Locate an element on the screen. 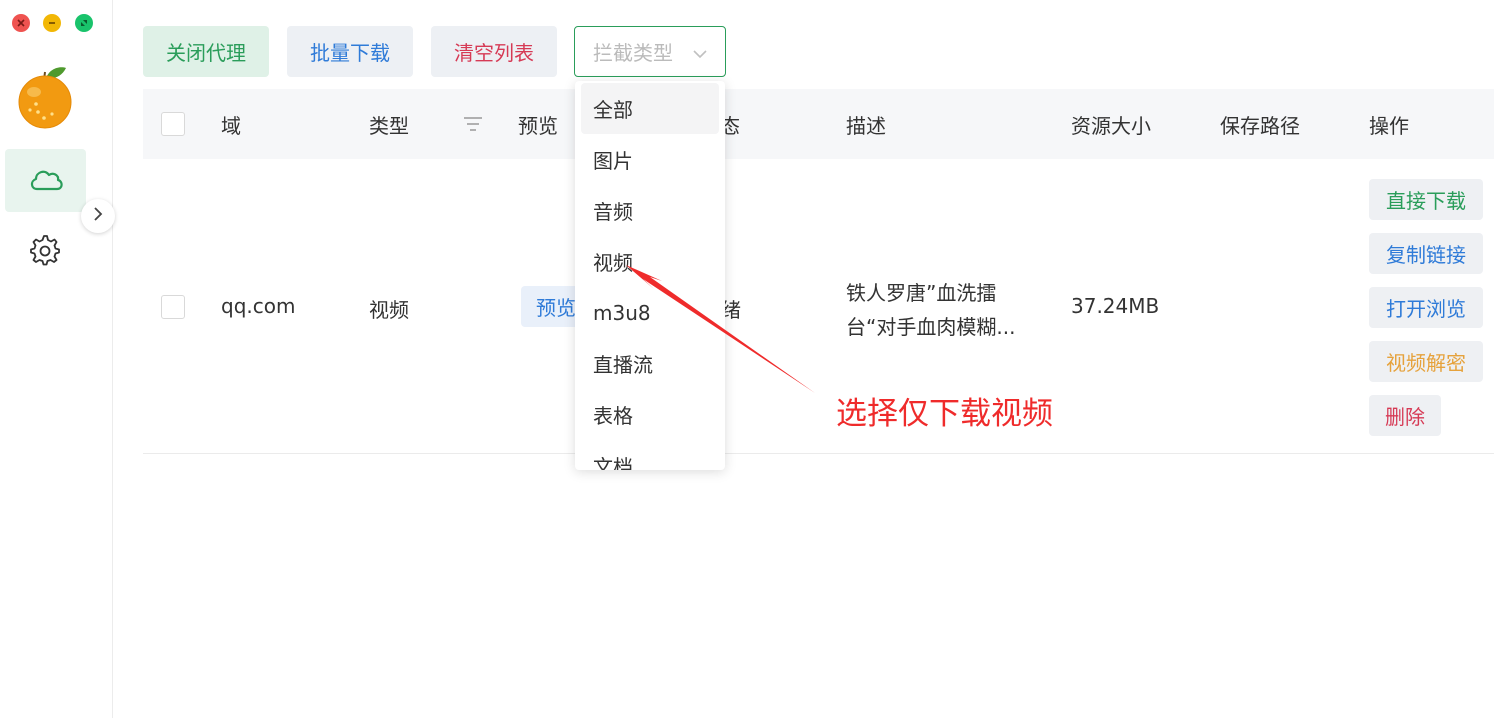 The image size is (1494, 718). batch-download-button: 批量下载 is located at coordinates (350, 51).